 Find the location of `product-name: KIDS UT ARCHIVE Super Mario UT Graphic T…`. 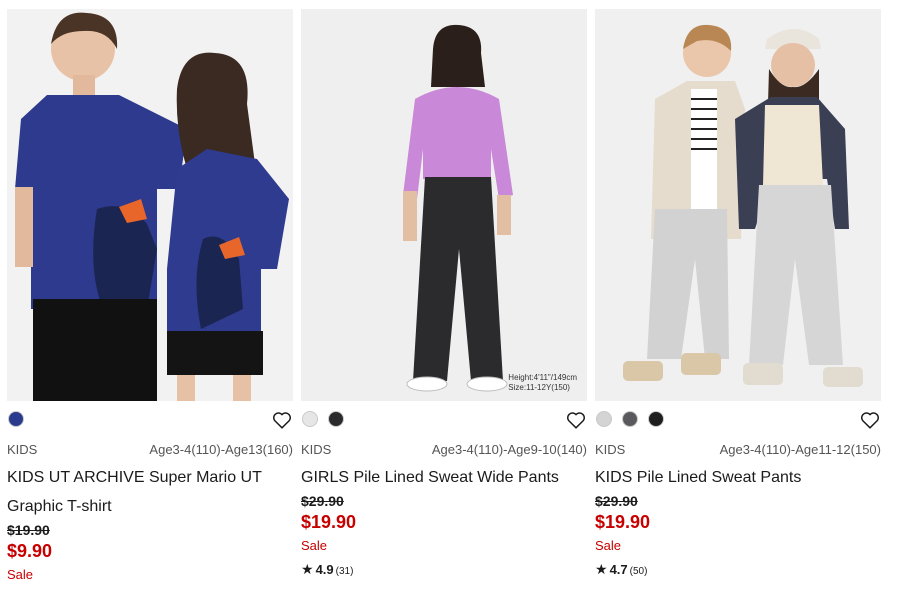

product-name: KIDS UT ARCHIVE Super Mario UT Graphic T… is located at coordinates (150, 492).